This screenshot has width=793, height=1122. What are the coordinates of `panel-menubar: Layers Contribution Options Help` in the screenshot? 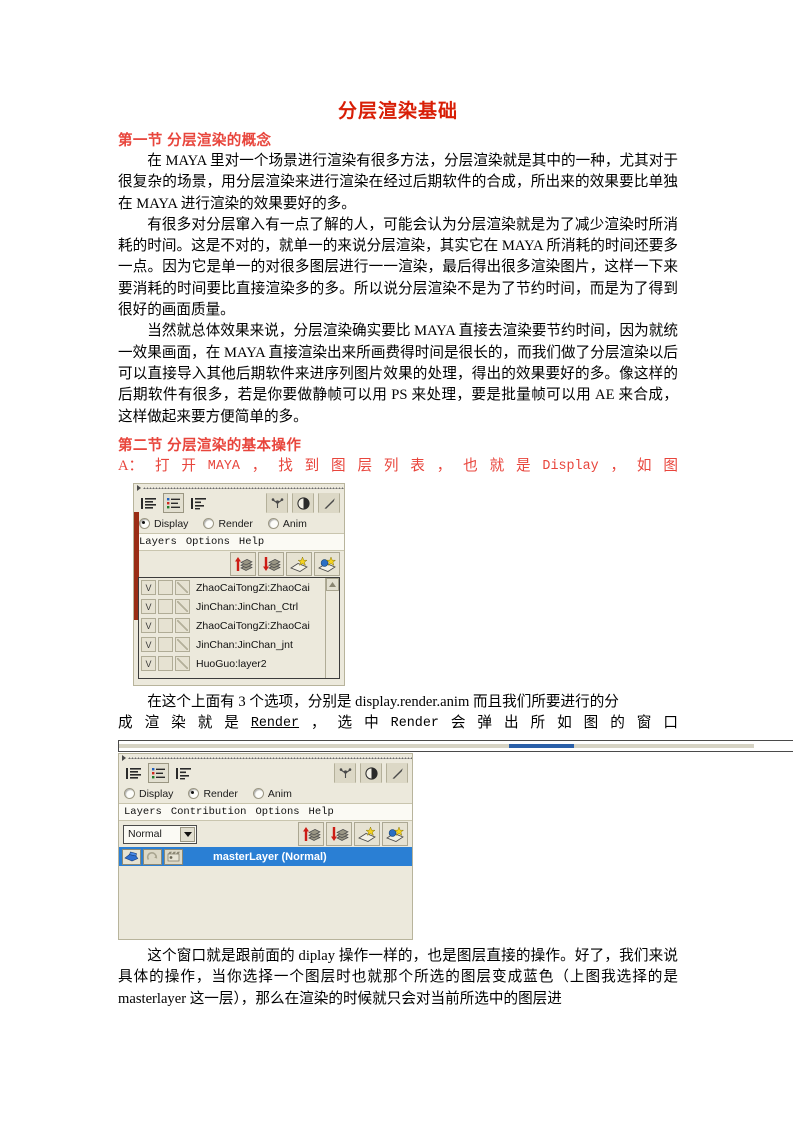 It's located at (265, 812).